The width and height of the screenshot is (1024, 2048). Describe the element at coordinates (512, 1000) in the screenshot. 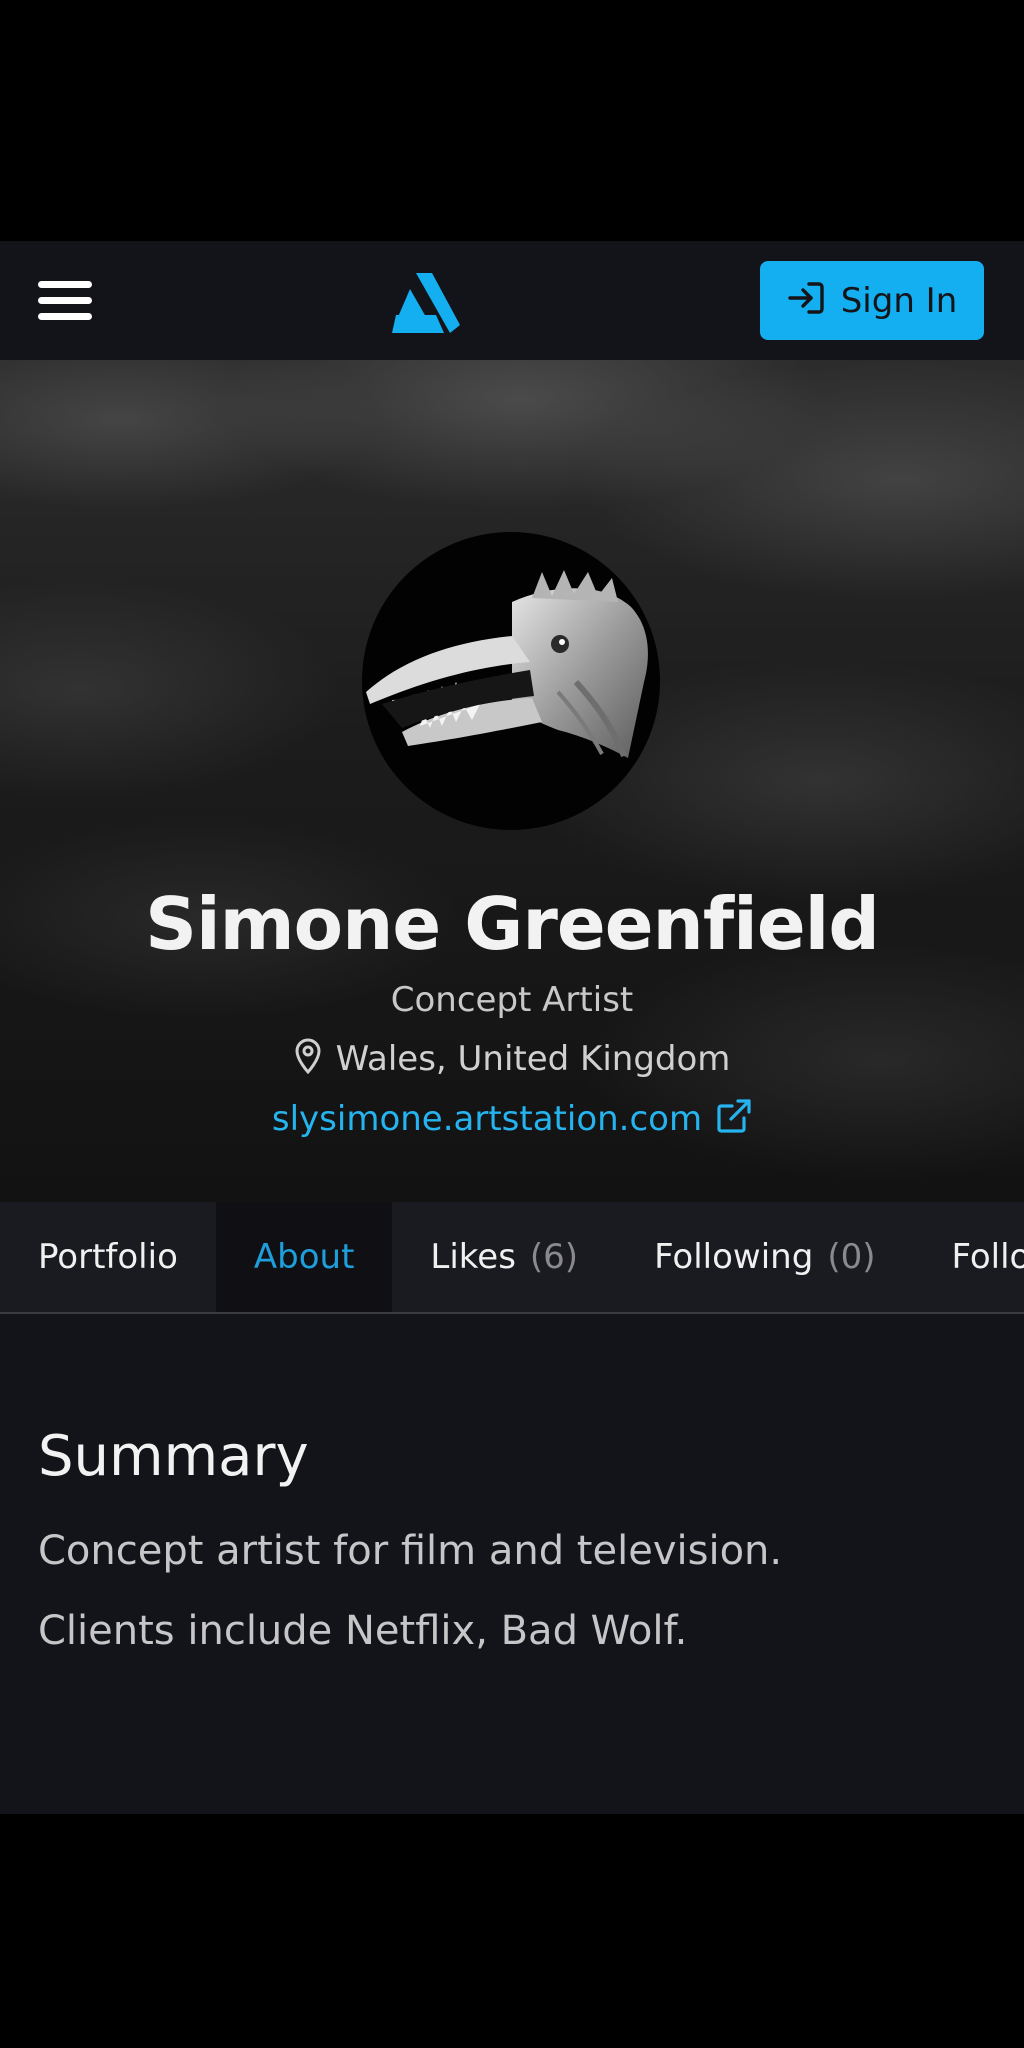

I see `profile-headline: Concept Artist` at that location.